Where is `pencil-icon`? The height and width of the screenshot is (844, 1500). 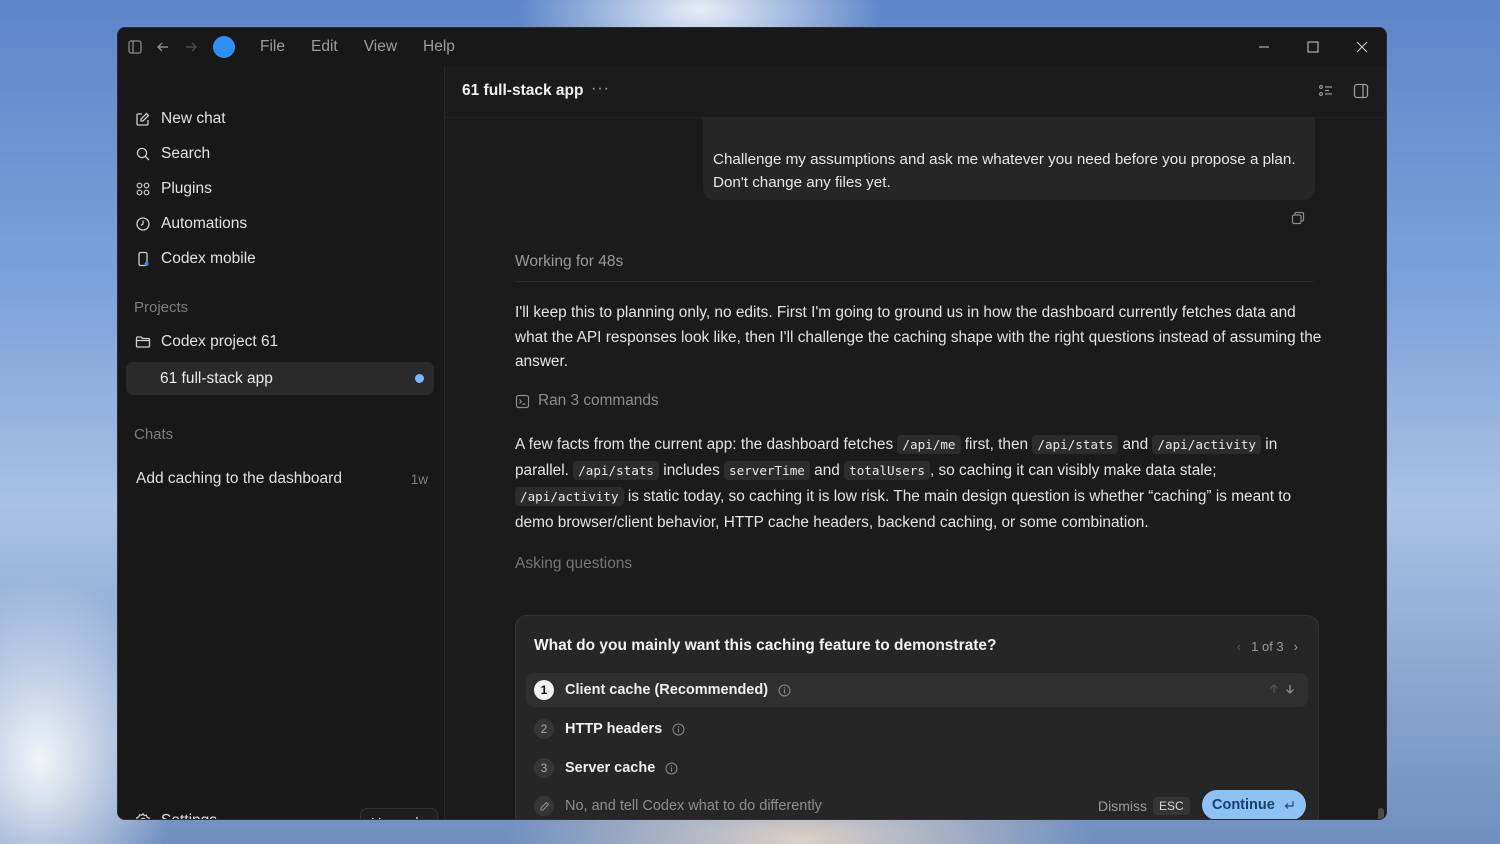 pencil-icon is located at coordinates (544, 806).